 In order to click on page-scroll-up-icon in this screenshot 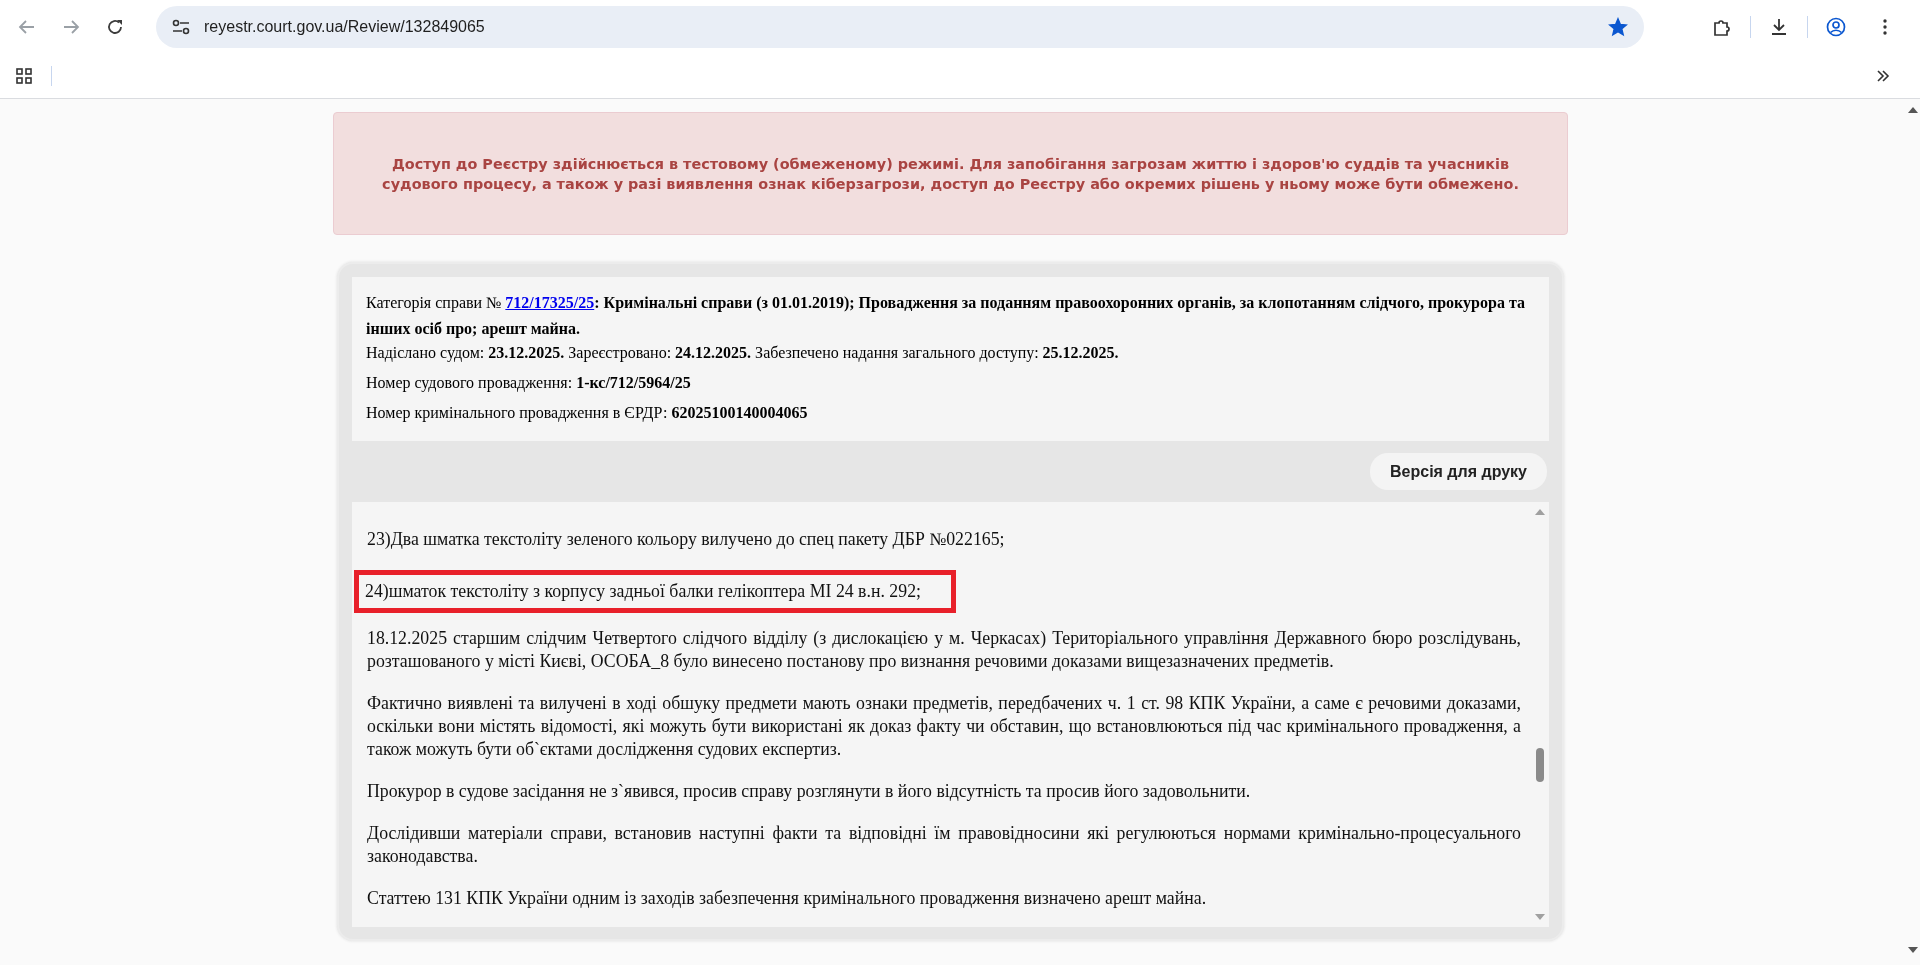, I will do `click(1913, 110)`.